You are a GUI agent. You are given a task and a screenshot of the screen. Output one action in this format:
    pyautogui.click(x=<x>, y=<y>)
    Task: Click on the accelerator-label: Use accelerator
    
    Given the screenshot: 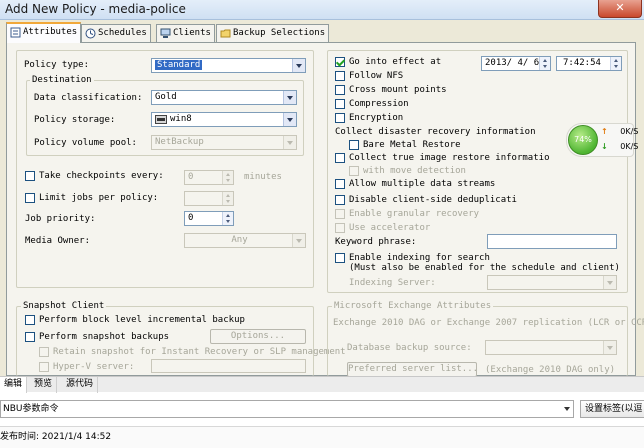 What is the action you would take?
    pyautogui.click(x=390, y=228)
    